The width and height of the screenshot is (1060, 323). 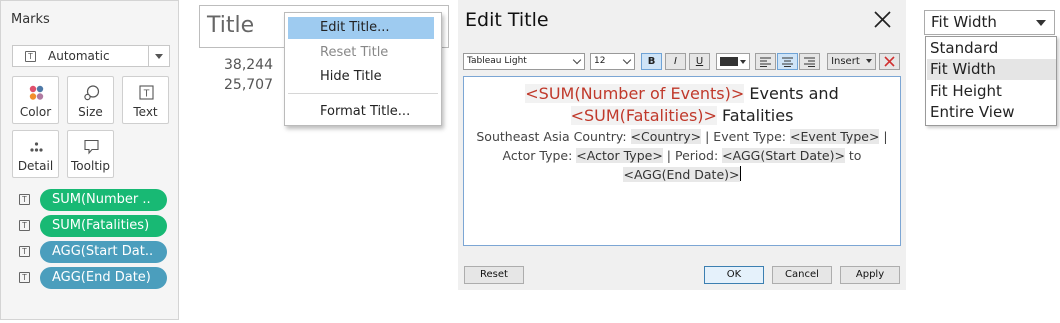 What do you see at coordinates (882, 20) in the screenshot?
I see `close-icon` at bounding box center [882, 20].